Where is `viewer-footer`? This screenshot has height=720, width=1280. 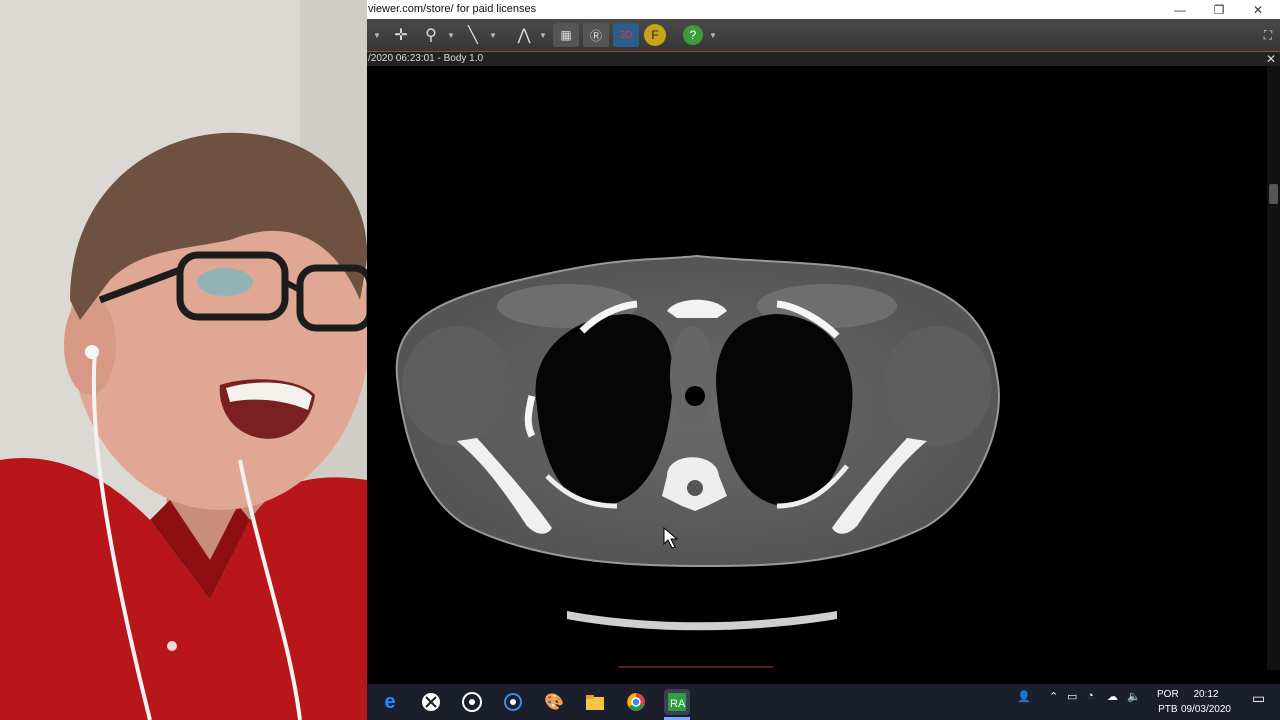 viewer-footer is located at coordinates (823, 677).